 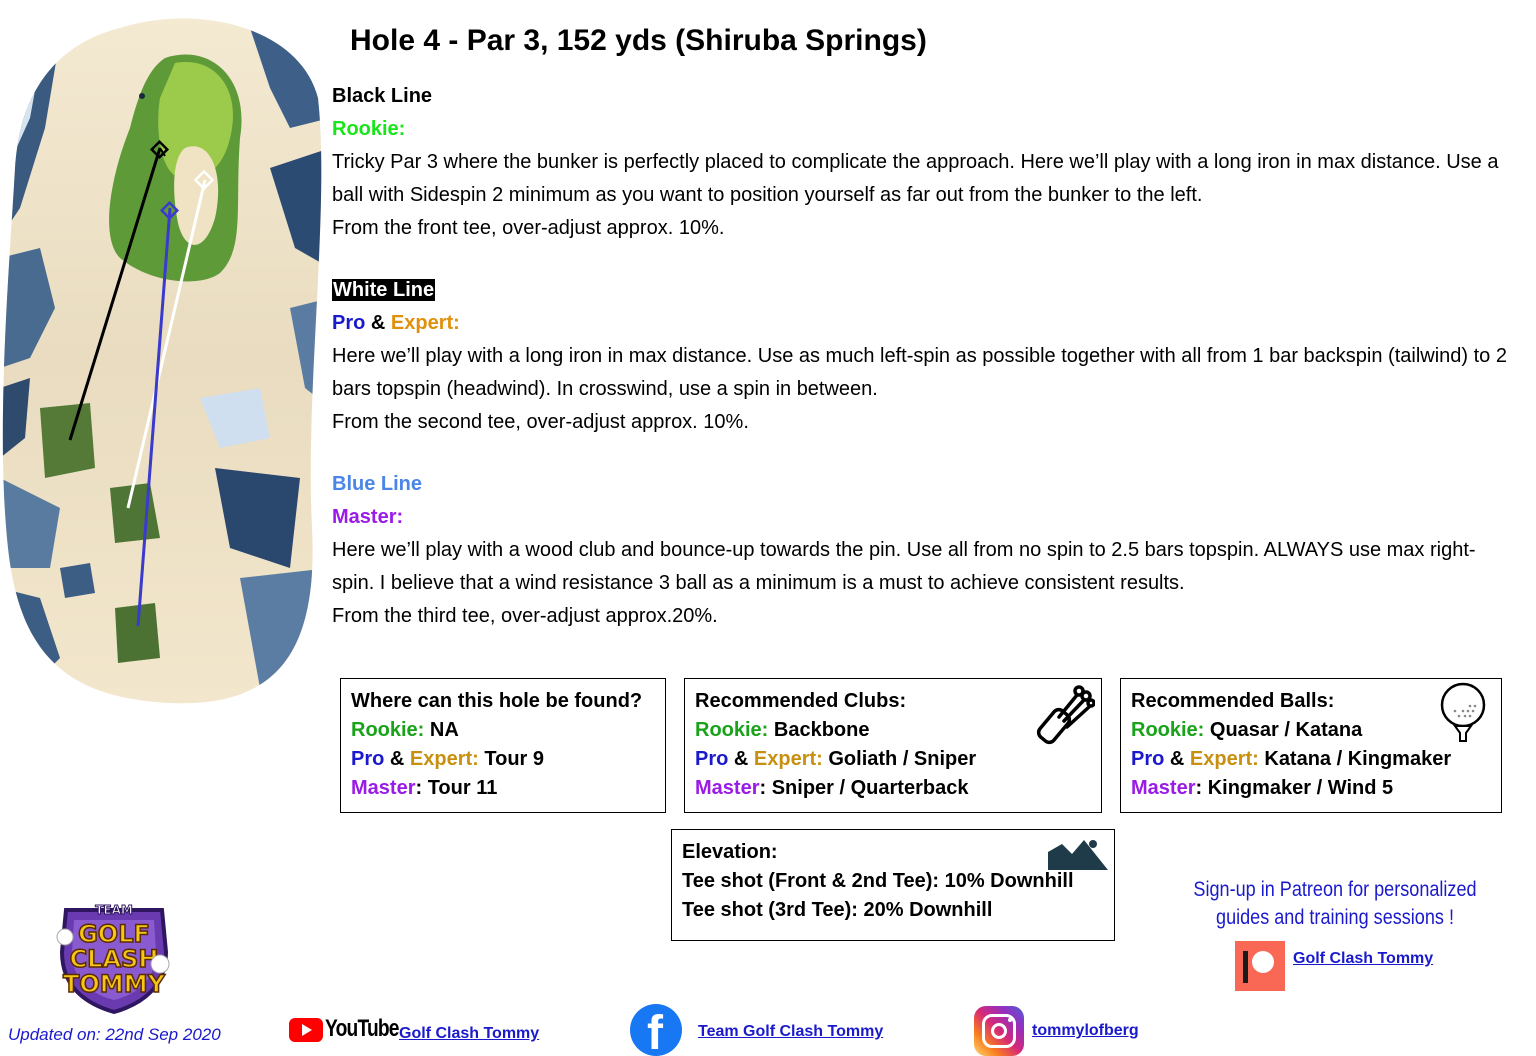 I want to click on where-amp: &, so click(x=397, y=759).